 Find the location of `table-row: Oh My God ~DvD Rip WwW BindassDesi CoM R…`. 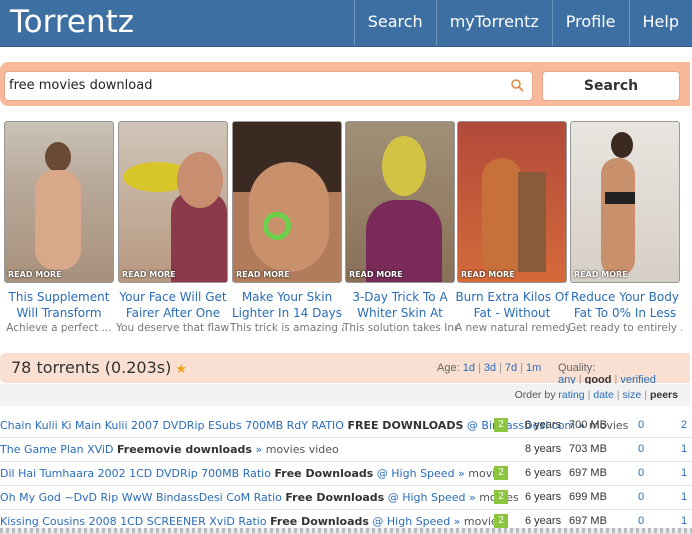

table-row: Oh My God ~DvD Rip WwW BindassDesi CoM R… is located at coordinates (346, 498).